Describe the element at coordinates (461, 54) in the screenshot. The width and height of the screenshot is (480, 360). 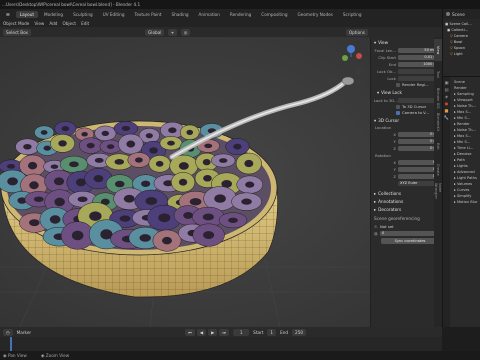
I see `outliner-item: ▽ Light` at that location.